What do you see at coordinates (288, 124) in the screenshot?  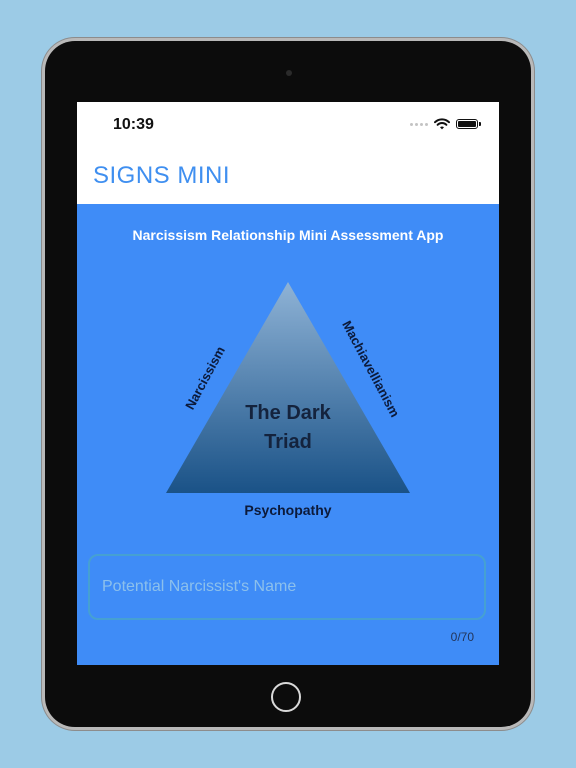 I see `status-bar: 10:39` at bounding box center [288, 124].